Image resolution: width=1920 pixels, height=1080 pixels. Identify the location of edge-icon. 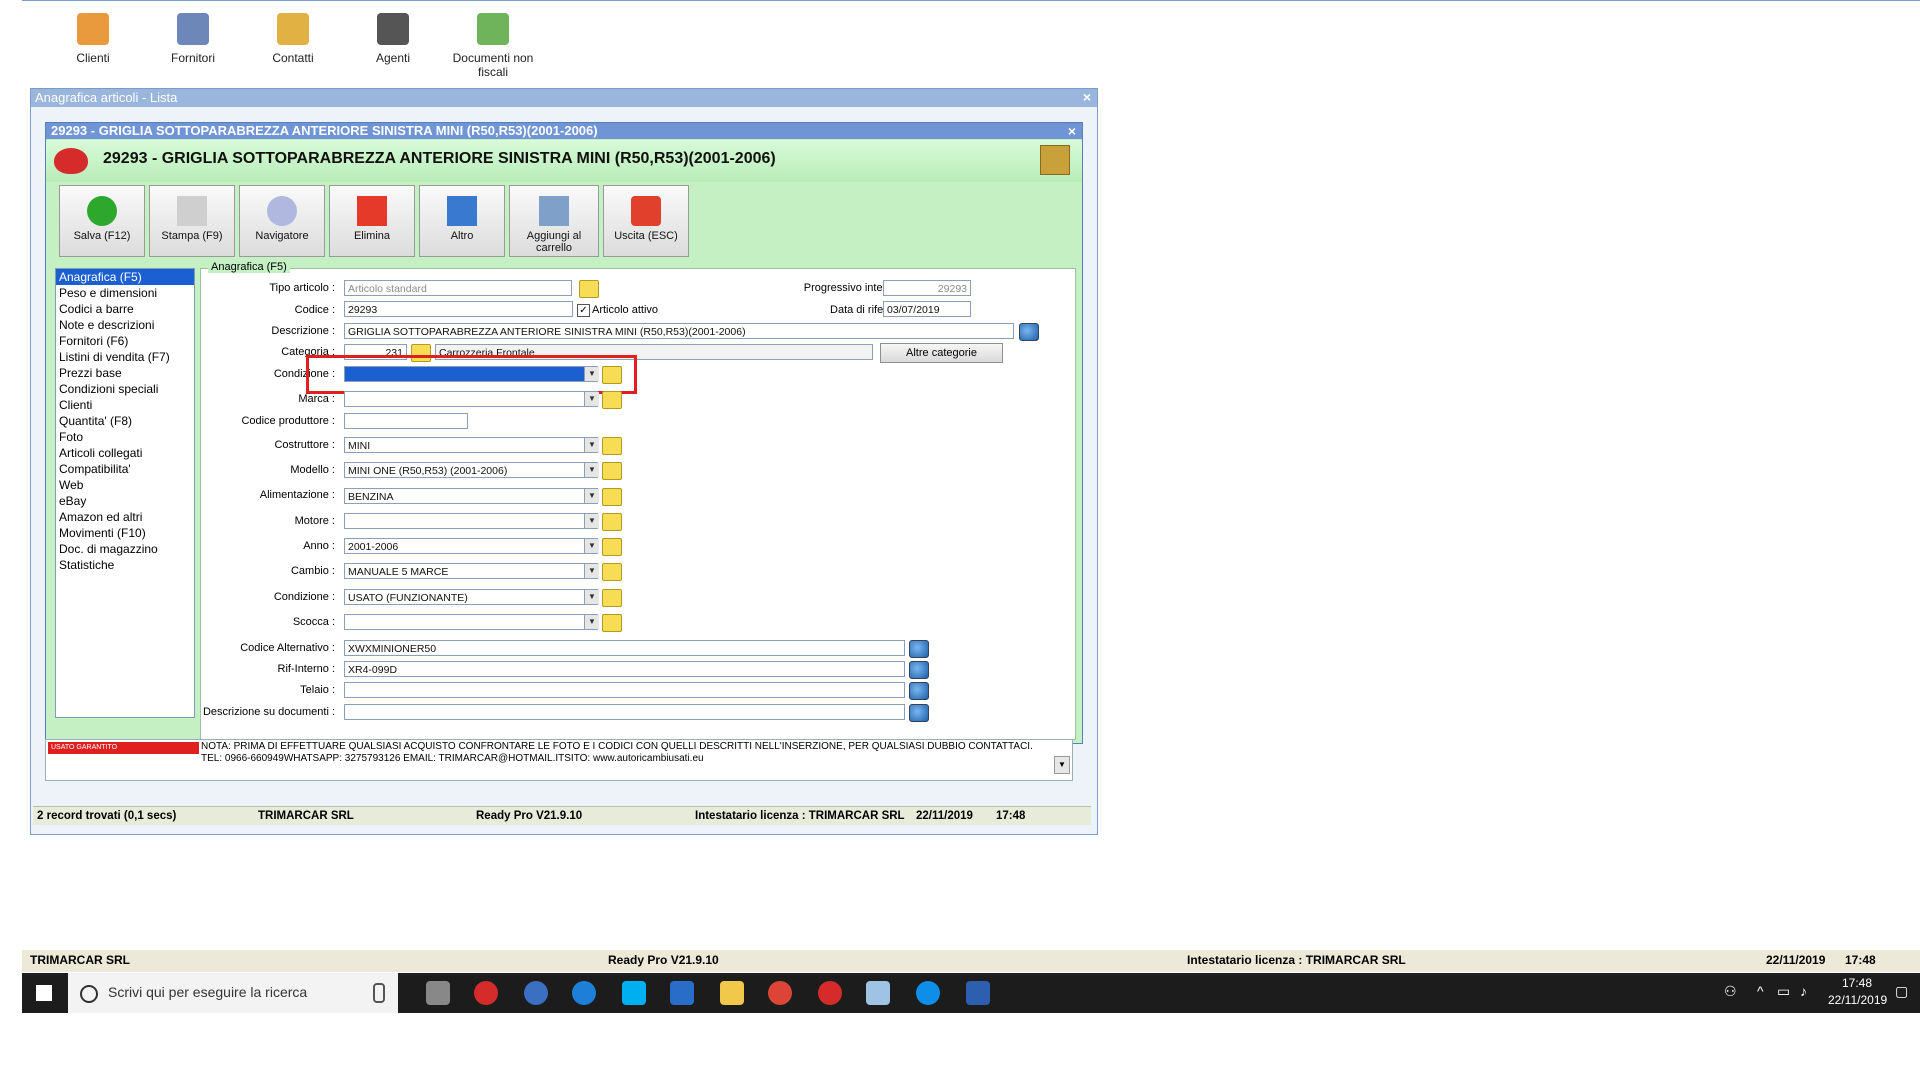
(584, 993).